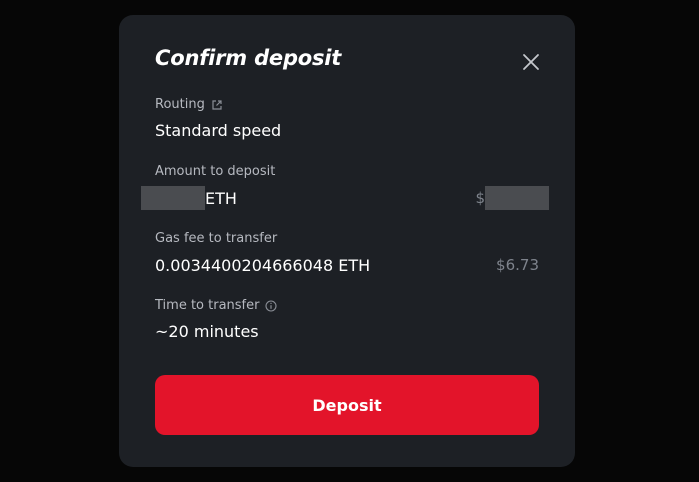 The image size is (699, 482). What do you see at coordinates (207, 331) in the screenshot?
I see `time-value: ~20 minutes` at bounding box center [207, 331].